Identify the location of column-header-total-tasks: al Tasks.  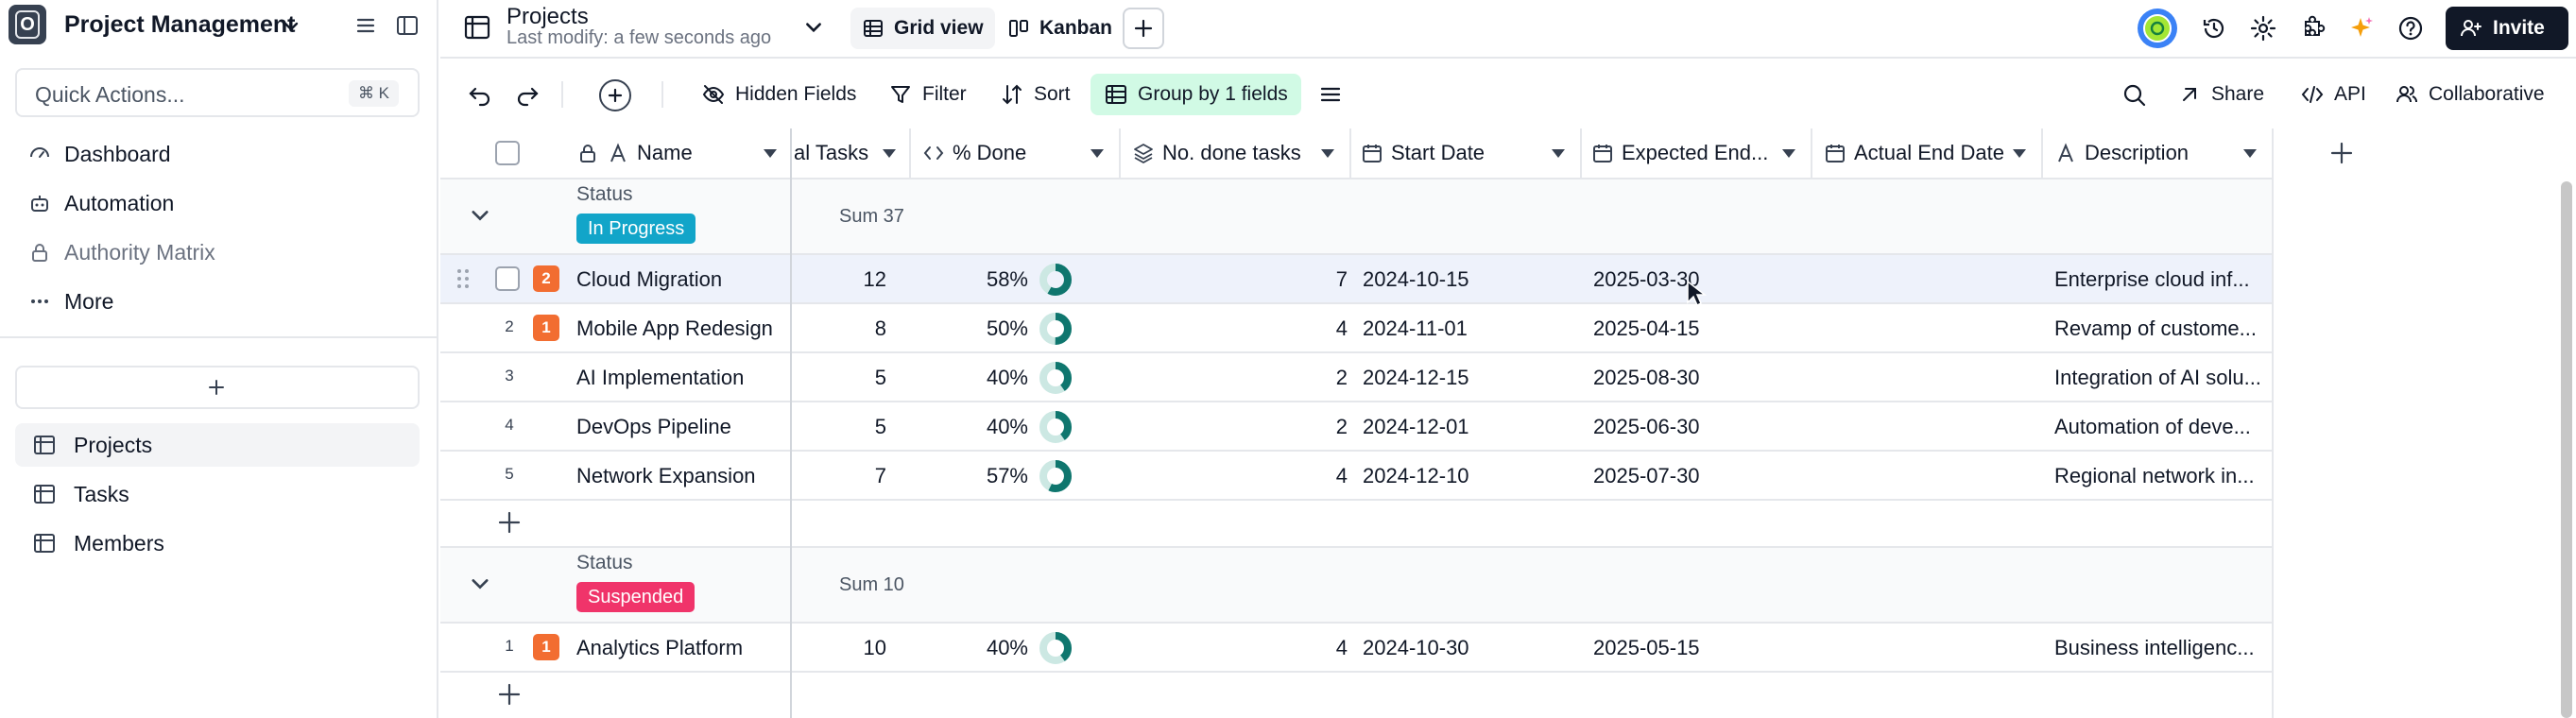
(837, 153).